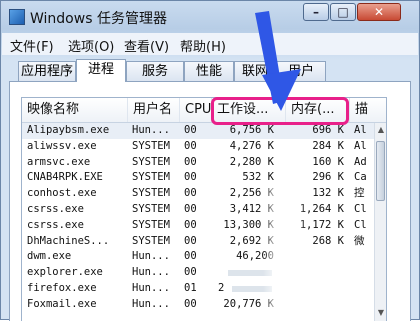  I want to click on arrow-head-icon, so click(281, 90).